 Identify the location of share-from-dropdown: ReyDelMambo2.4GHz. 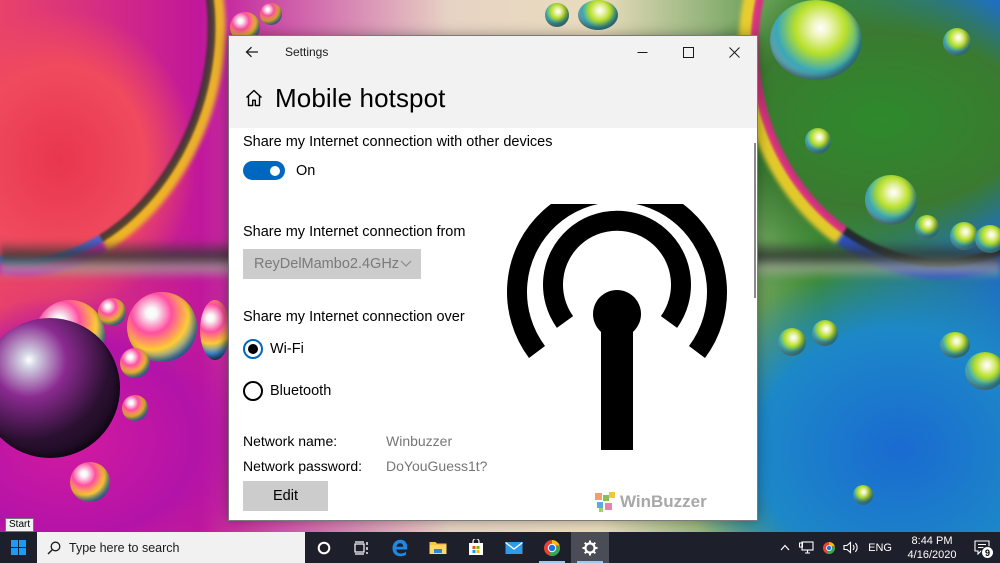
(332, 264).